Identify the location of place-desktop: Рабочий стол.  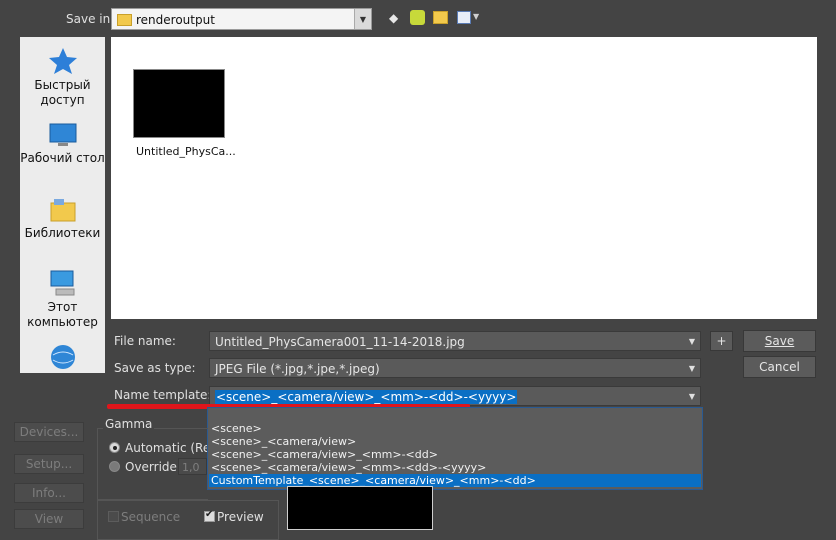
(62, 144).